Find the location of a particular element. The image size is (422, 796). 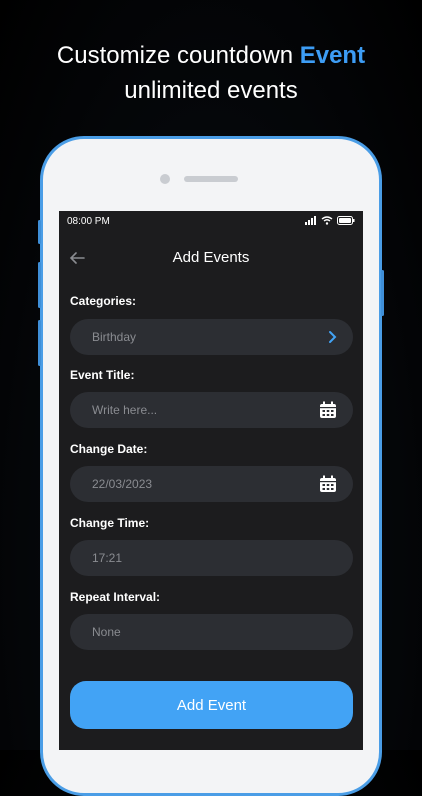

change-time-input: 17:21 is located at coordinates (211, 558).